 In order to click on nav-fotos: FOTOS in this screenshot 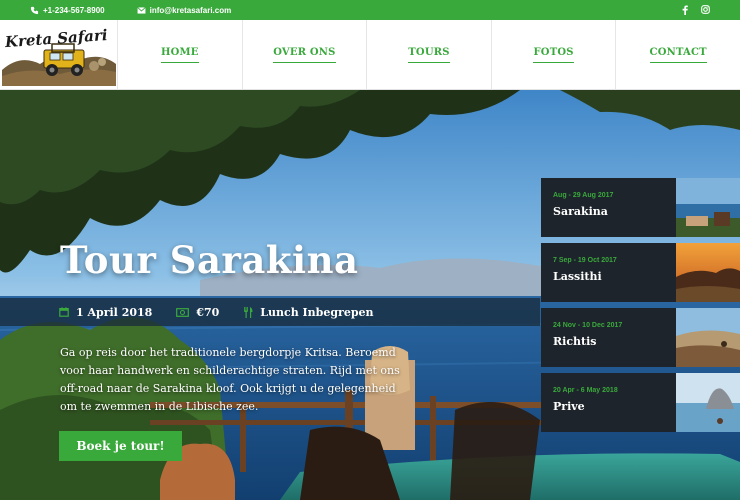, I will do `click(554, 55)`.